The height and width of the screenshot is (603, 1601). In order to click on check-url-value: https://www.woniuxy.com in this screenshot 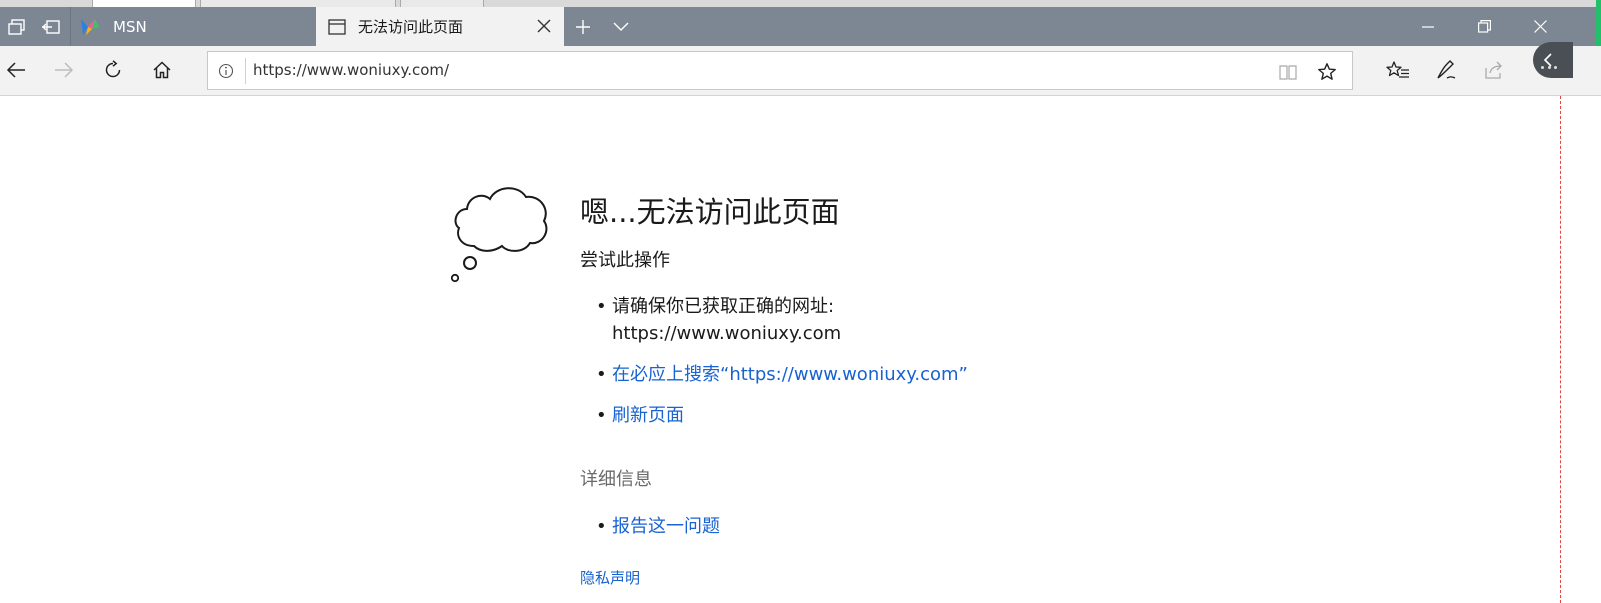, I will do `click(727, 333)`.